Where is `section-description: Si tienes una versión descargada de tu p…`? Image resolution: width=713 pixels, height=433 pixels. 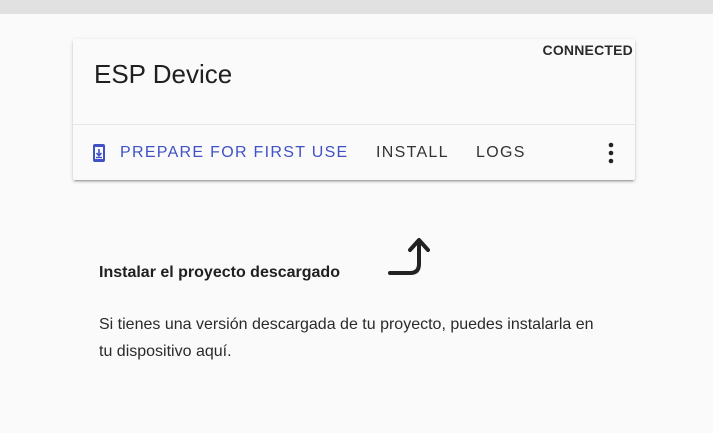 section-description: Si tienes una versión descargada de tu p… is located at coordinates (346, 338).